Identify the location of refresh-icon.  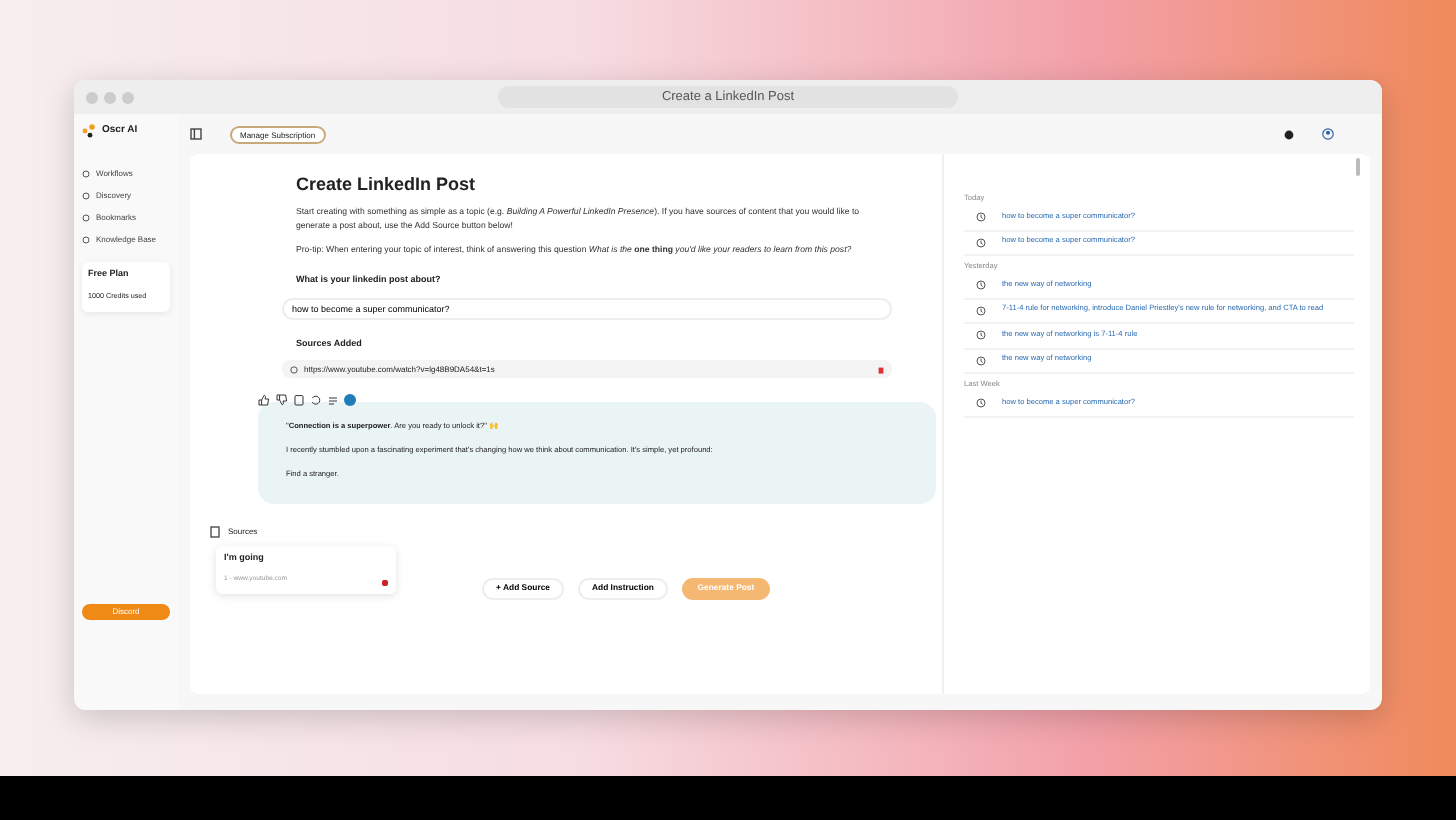
(316, 400).